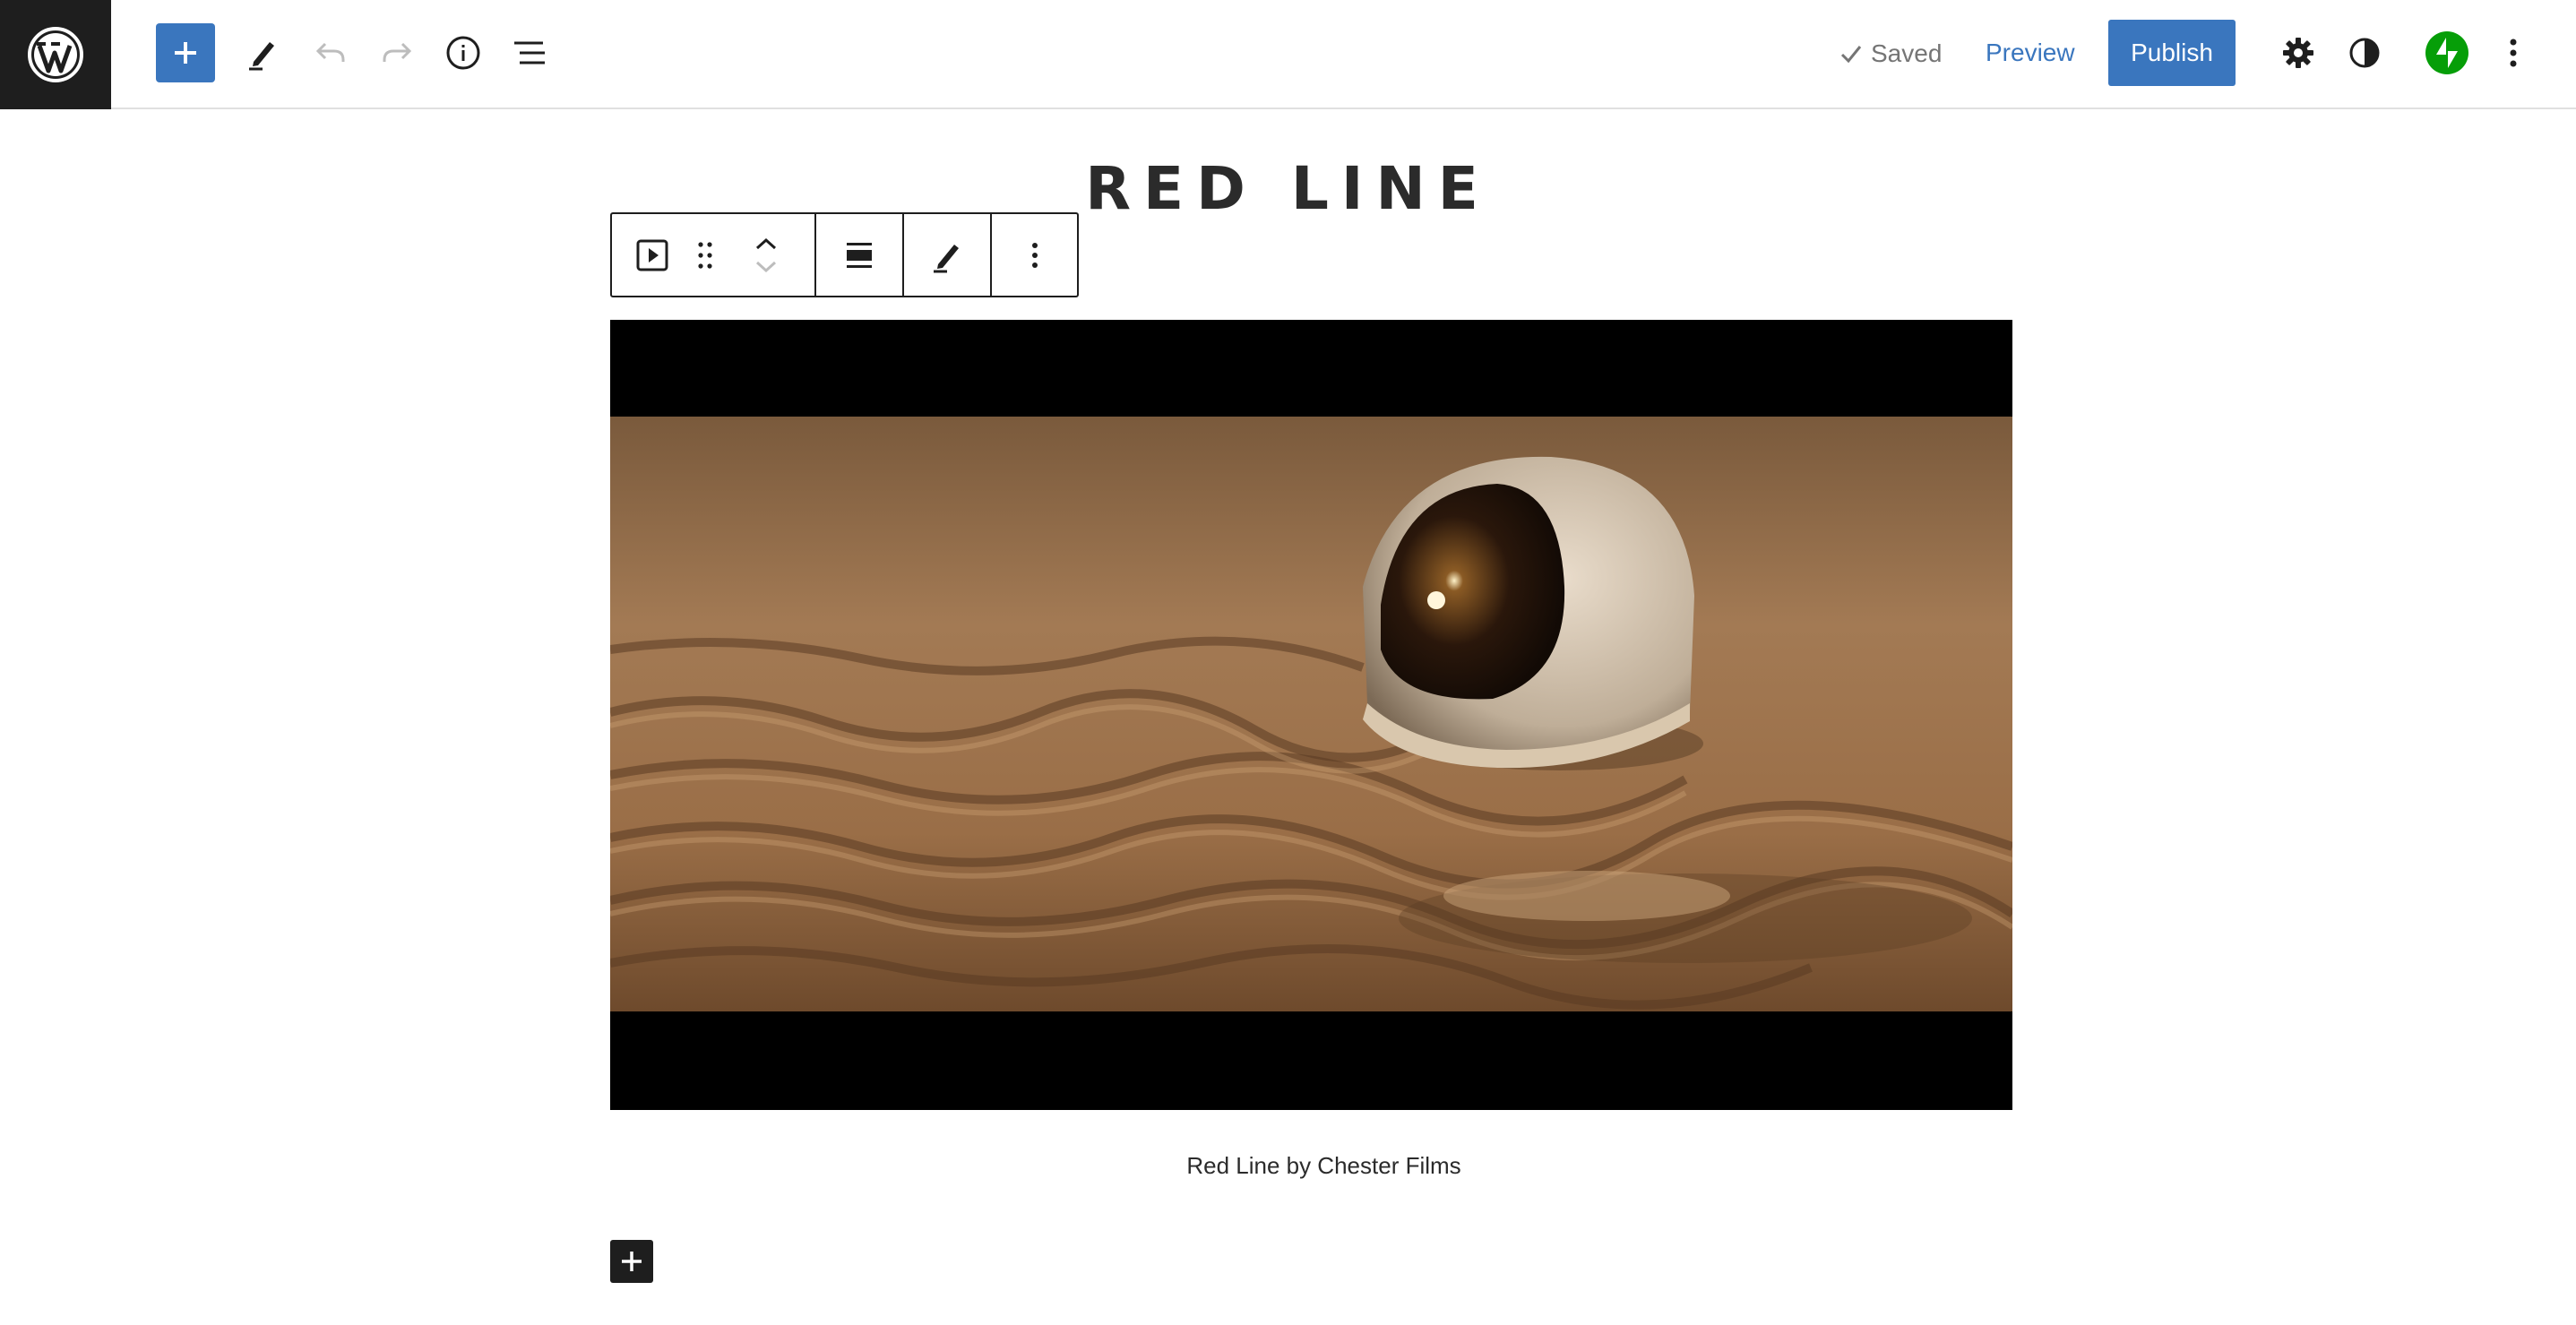 Image resolution: width=2576 pixels, height=1325 pixels. I want to click on align-group, so click(860, 255).